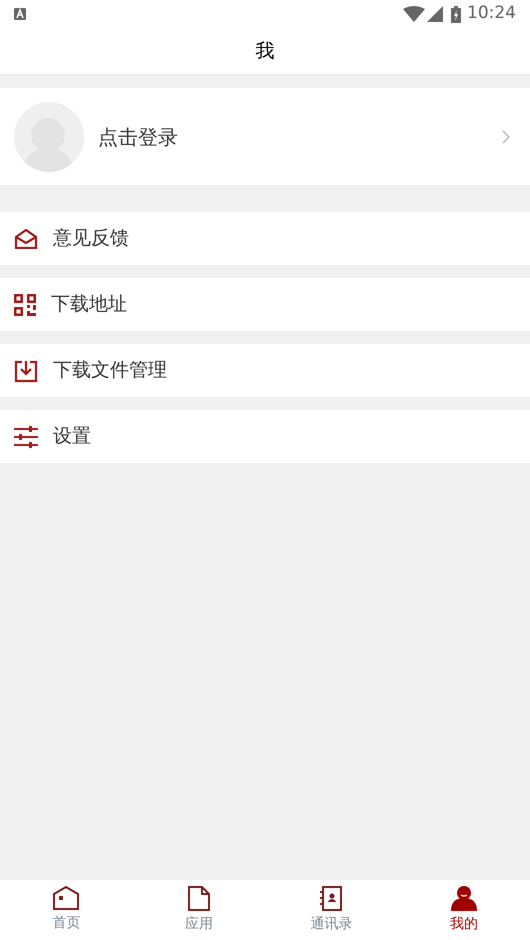  I want to click on document-icon, so click(199, 898).